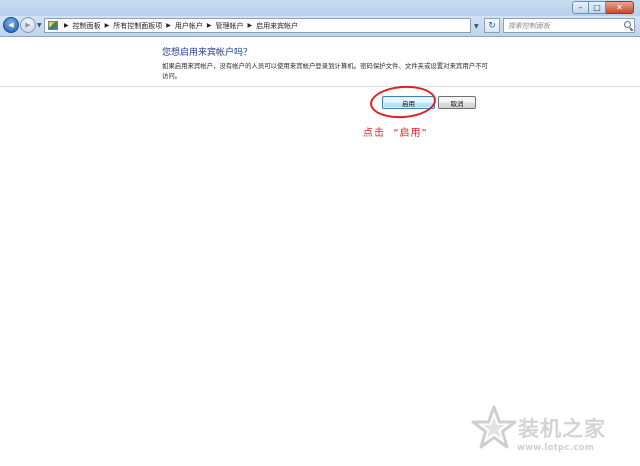  Describe the element at coordinates (556, 448) in the screenshot. I see `watermark-url: www.lotpc.com` at that location.